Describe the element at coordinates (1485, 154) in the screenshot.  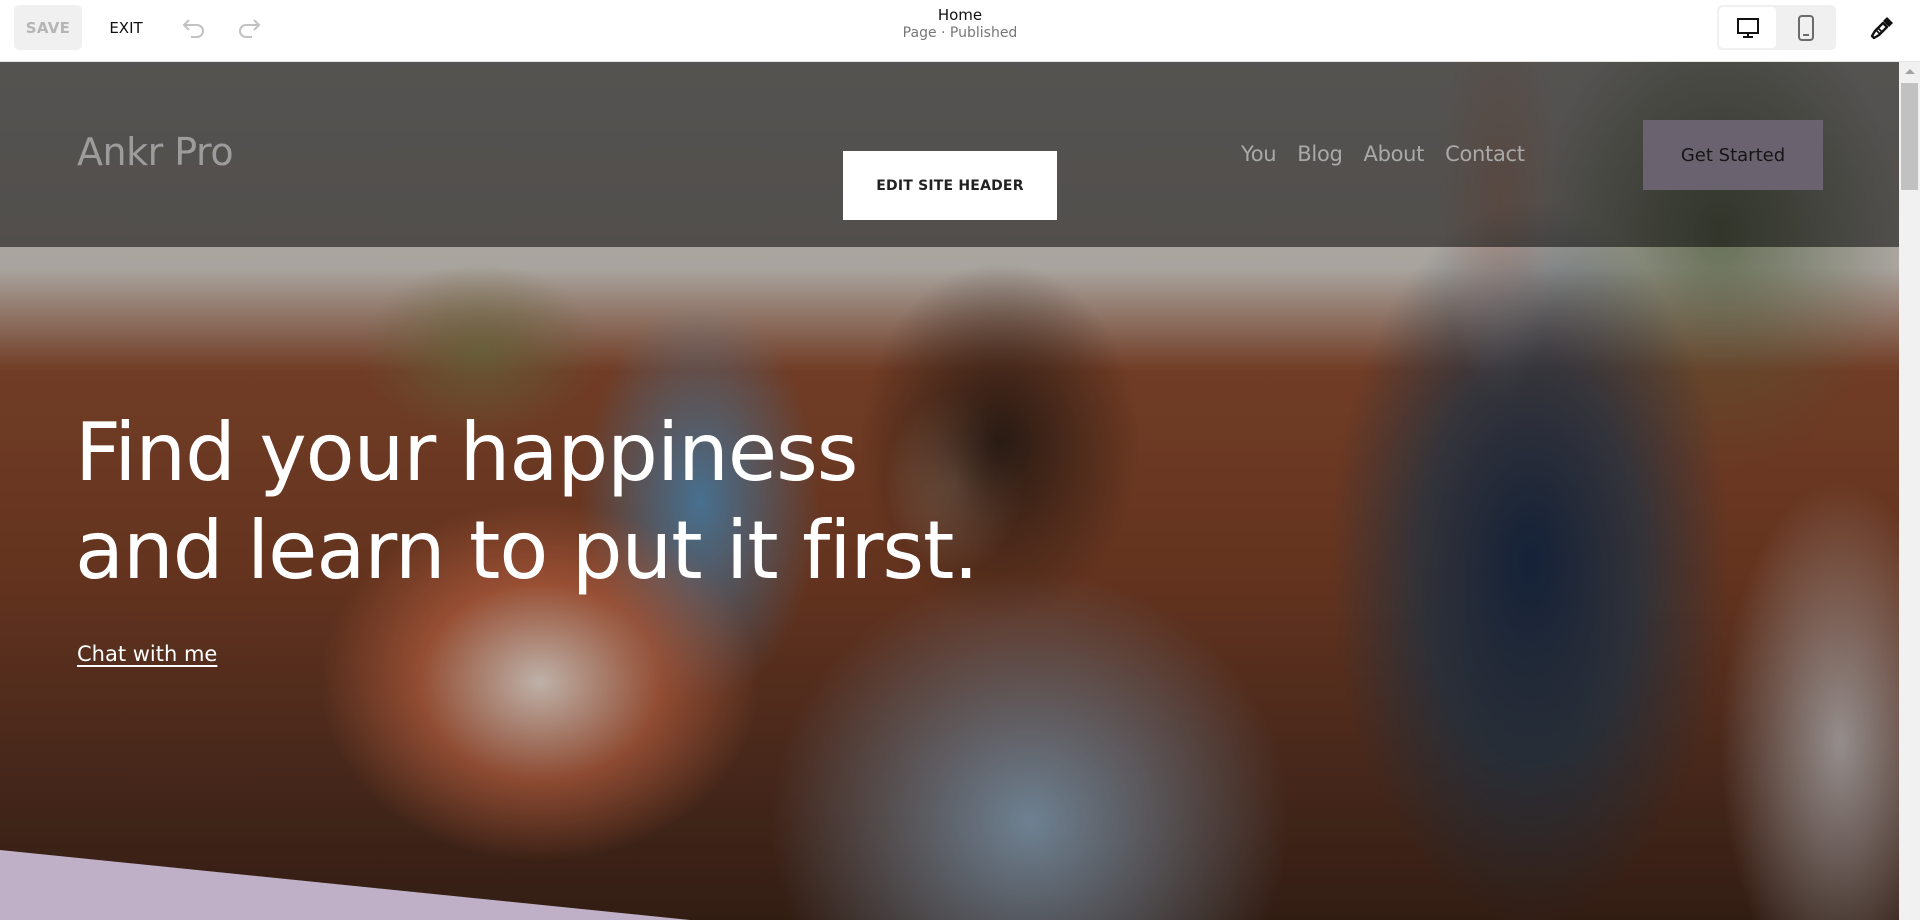
I see `nav-link-contact: Contact` at that location.